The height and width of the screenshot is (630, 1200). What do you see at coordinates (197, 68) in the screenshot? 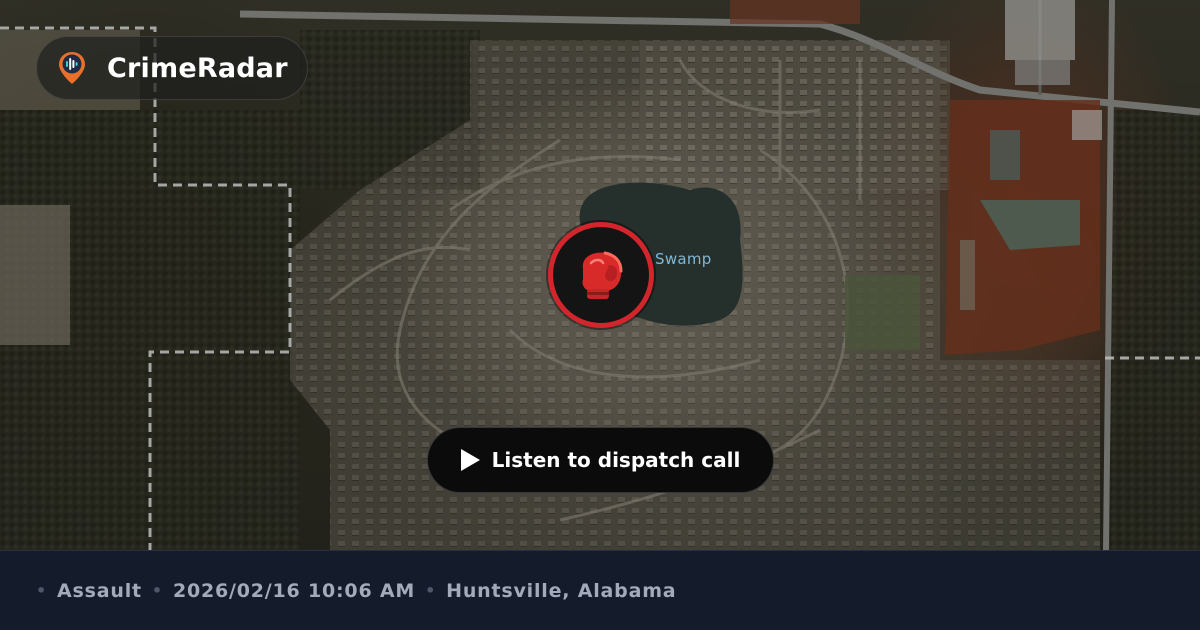
I see `brand-name: CrimeRadar` at bounding box center [197, 68].